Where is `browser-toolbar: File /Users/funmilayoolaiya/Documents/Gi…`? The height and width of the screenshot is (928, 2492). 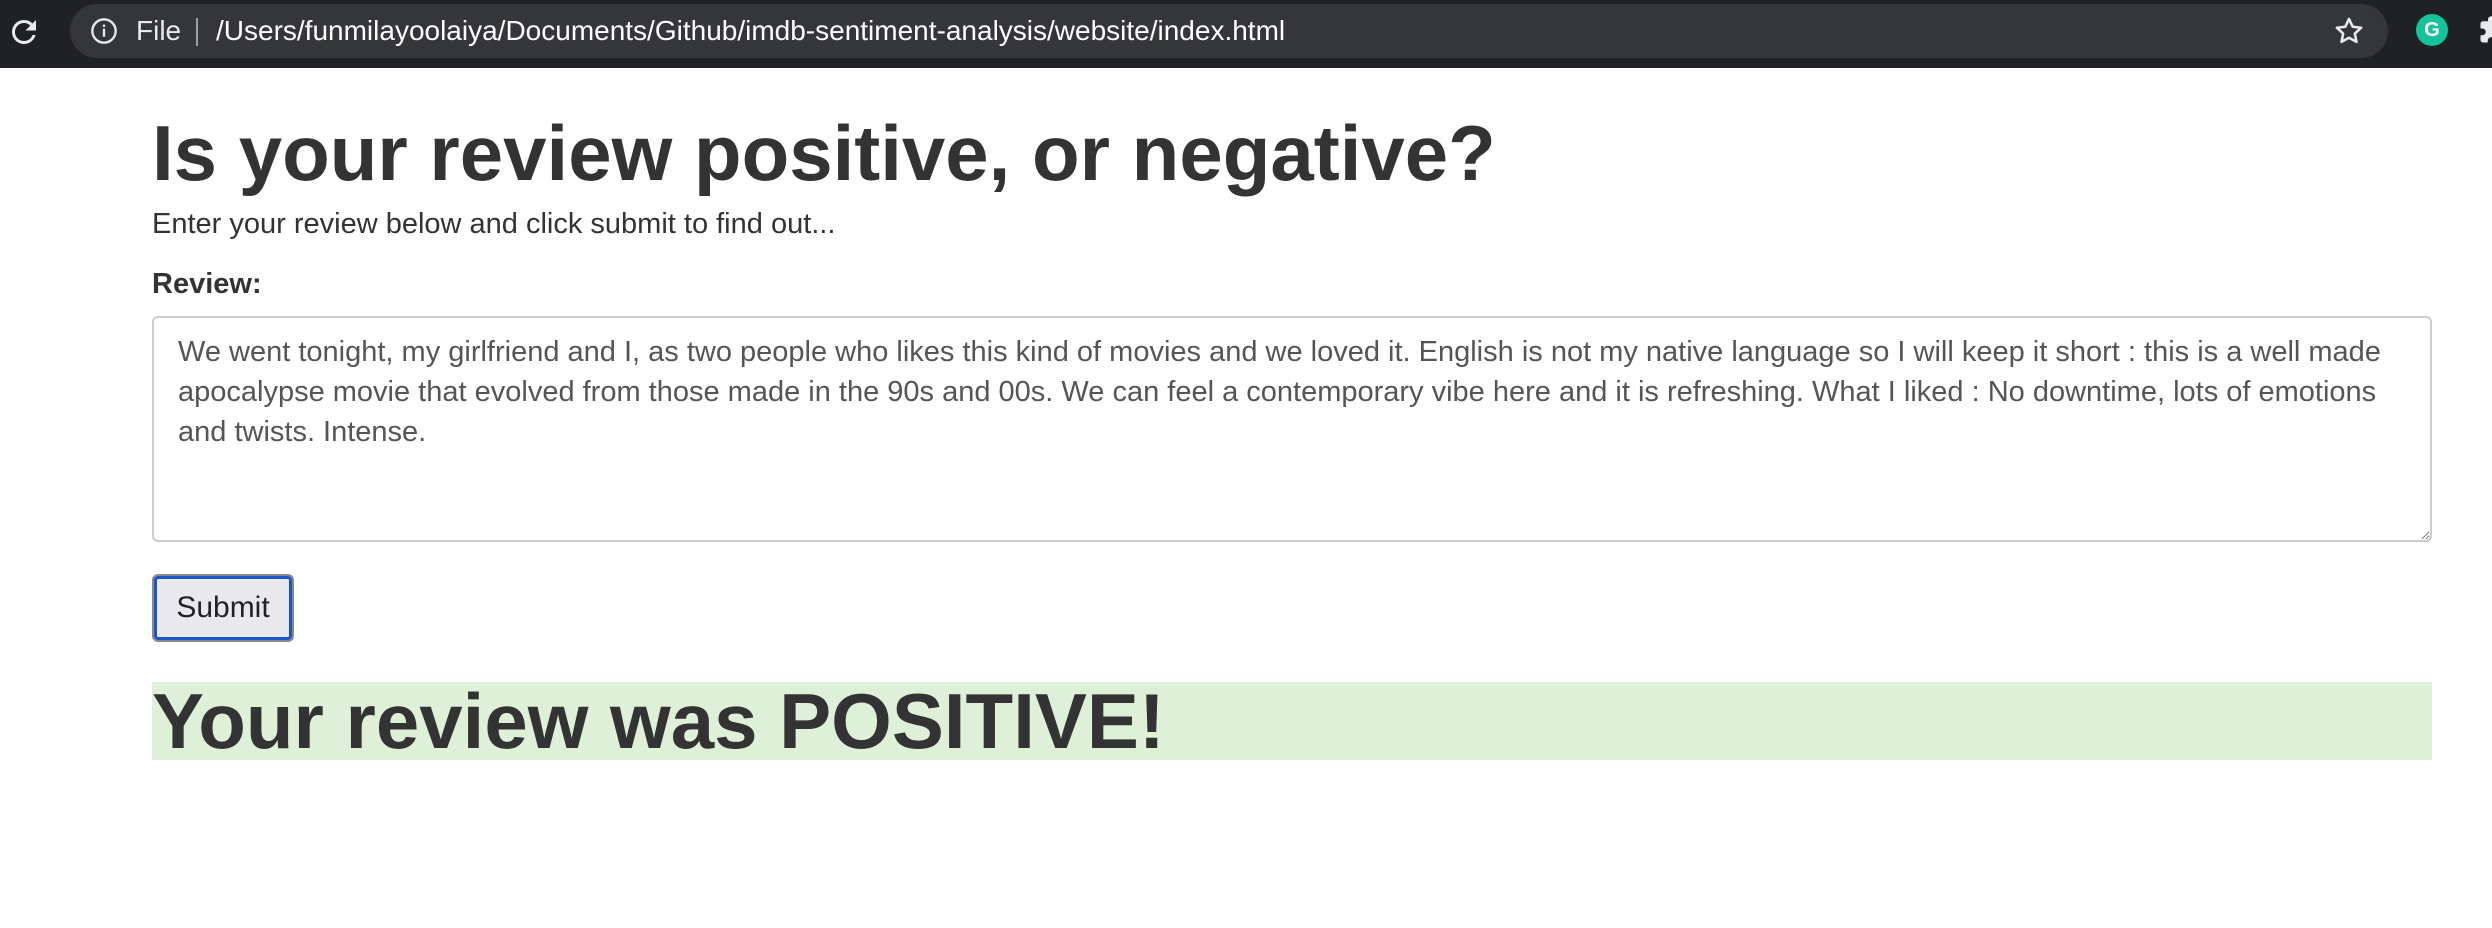
browser-toolbar: File /Users/funmilayoolaiya/Documents/Gi… is located at coordinates (1246, 34).